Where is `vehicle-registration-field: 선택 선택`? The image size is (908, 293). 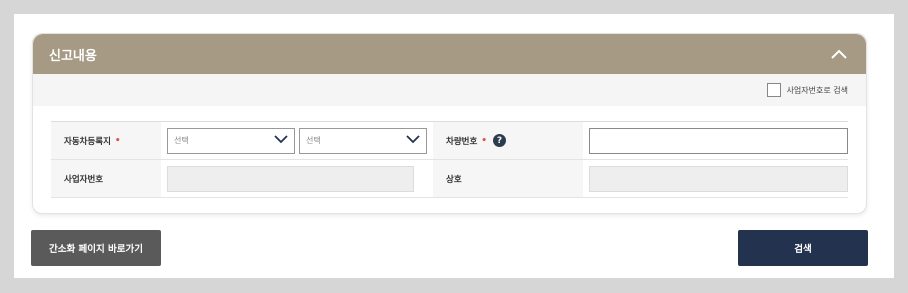
vehicle-registration-field: 선택 선택 is located at coordinates (297, 140).